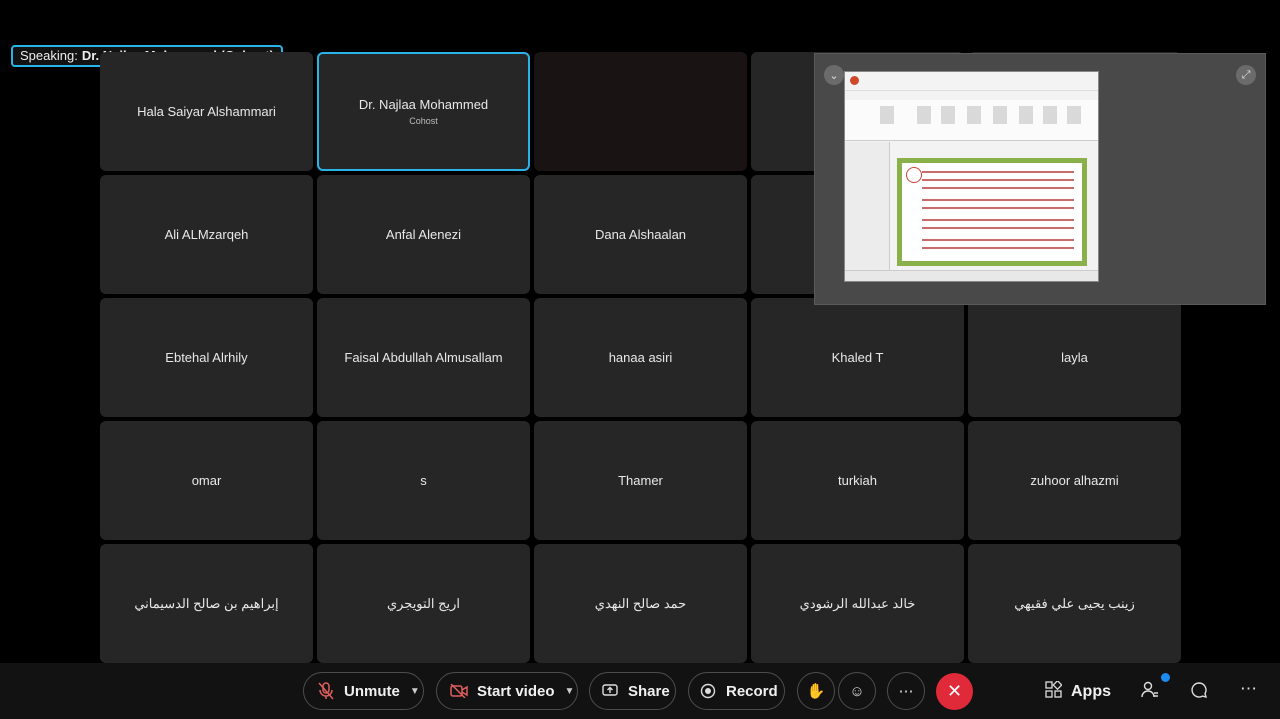 Image resolution: width=1280 pixels, height=719 pixels. I want to click on start-video-button: Start video ▼, so click(507, 691).